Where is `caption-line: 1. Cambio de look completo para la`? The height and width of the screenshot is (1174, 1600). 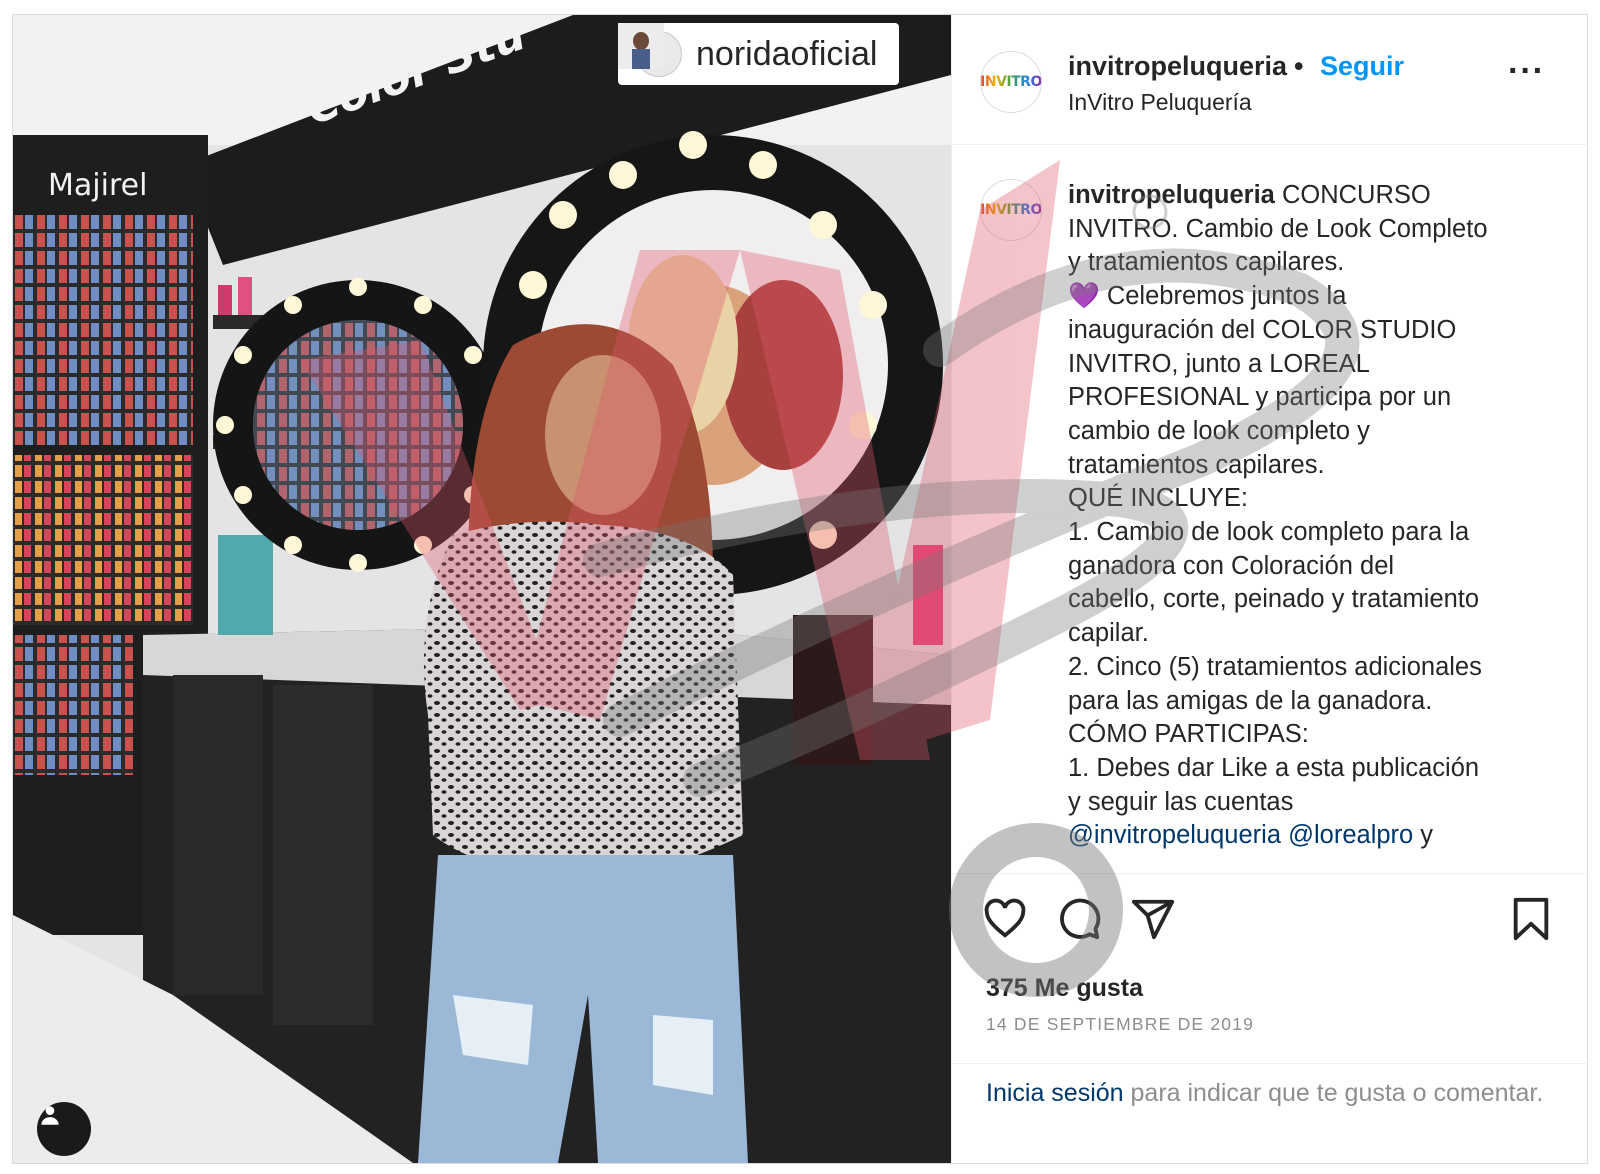 caption-line: 1. Cambio de look completo para la is located at coordinates (1269, 532).